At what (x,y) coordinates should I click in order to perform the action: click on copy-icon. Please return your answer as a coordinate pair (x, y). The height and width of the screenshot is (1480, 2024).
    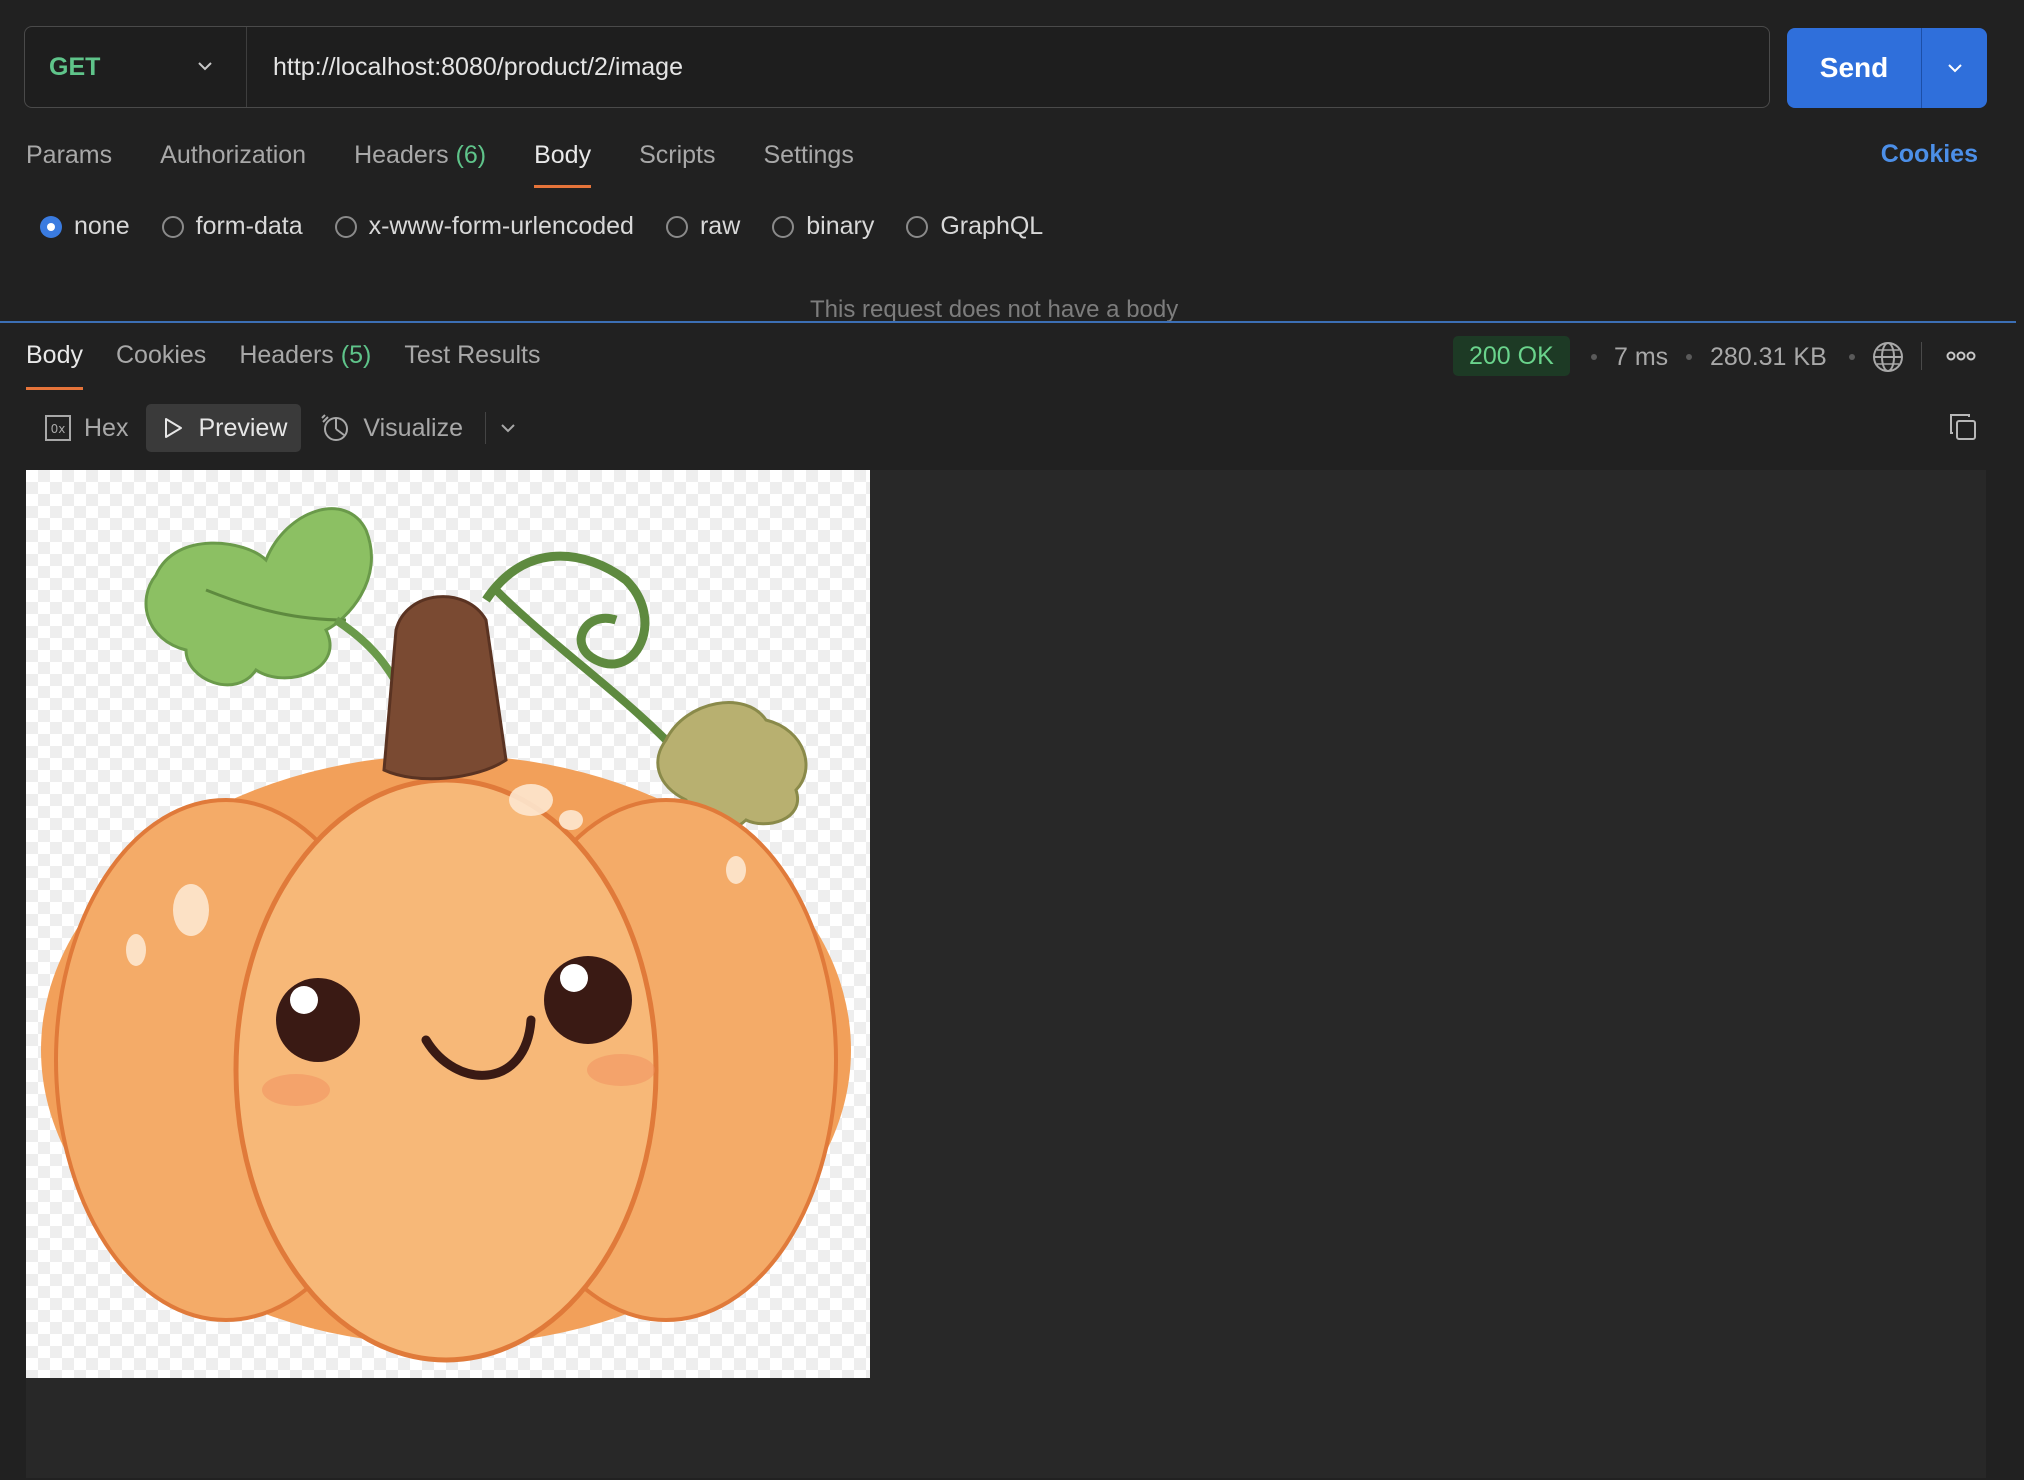
    Looking at the image, I should click on (1963, 427).